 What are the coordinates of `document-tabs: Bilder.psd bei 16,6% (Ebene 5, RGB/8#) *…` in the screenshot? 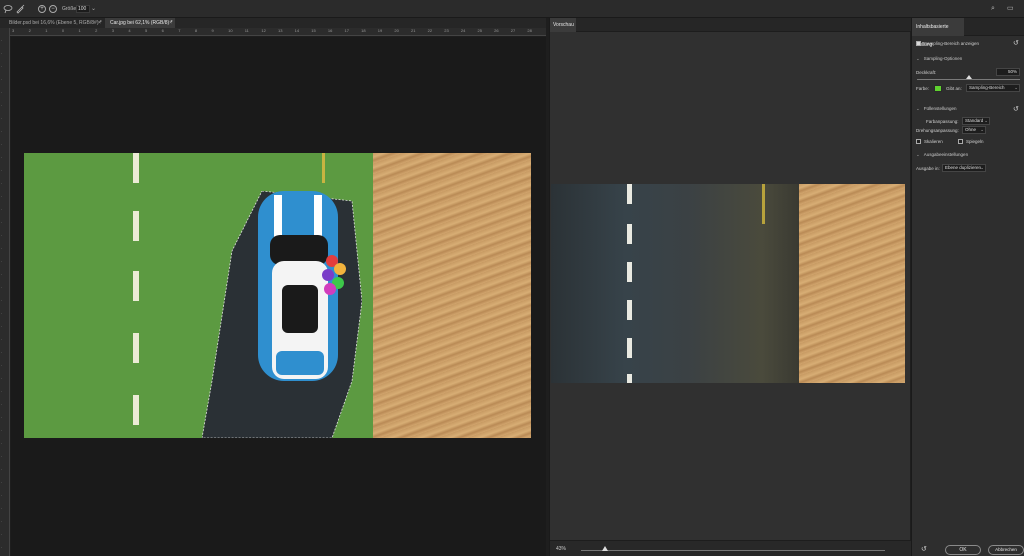 It's located at (273, 23).